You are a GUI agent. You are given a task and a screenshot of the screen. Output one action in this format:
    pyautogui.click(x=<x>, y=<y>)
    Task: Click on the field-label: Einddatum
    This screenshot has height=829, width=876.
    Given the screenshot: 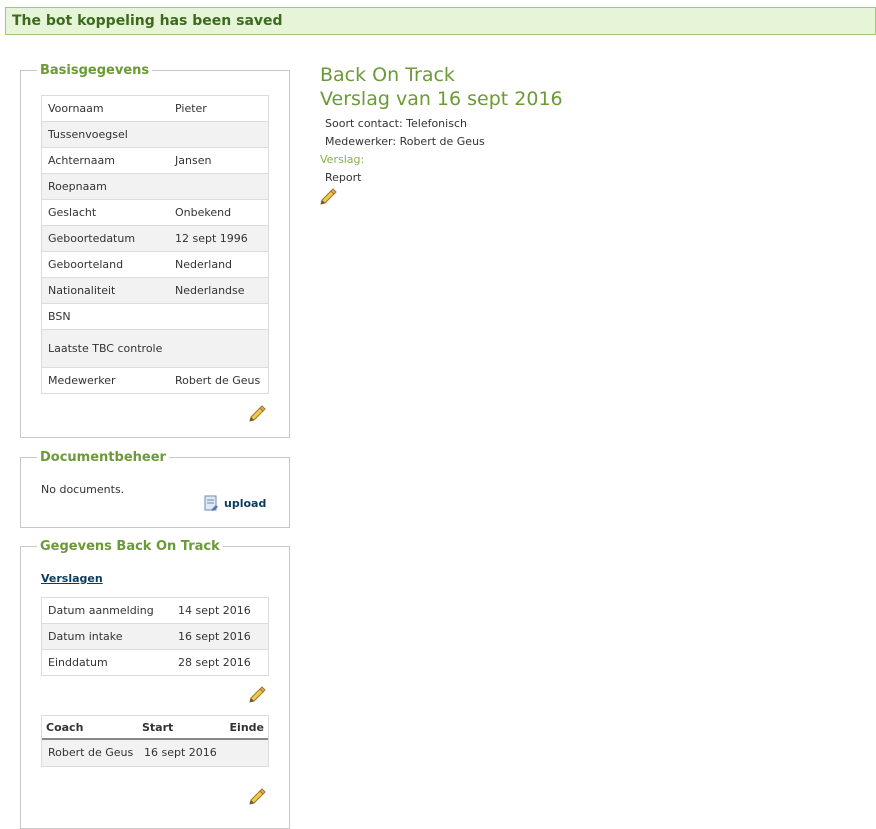 What is the action you would take?
    pyautogui.click(x=78, y=662)
    